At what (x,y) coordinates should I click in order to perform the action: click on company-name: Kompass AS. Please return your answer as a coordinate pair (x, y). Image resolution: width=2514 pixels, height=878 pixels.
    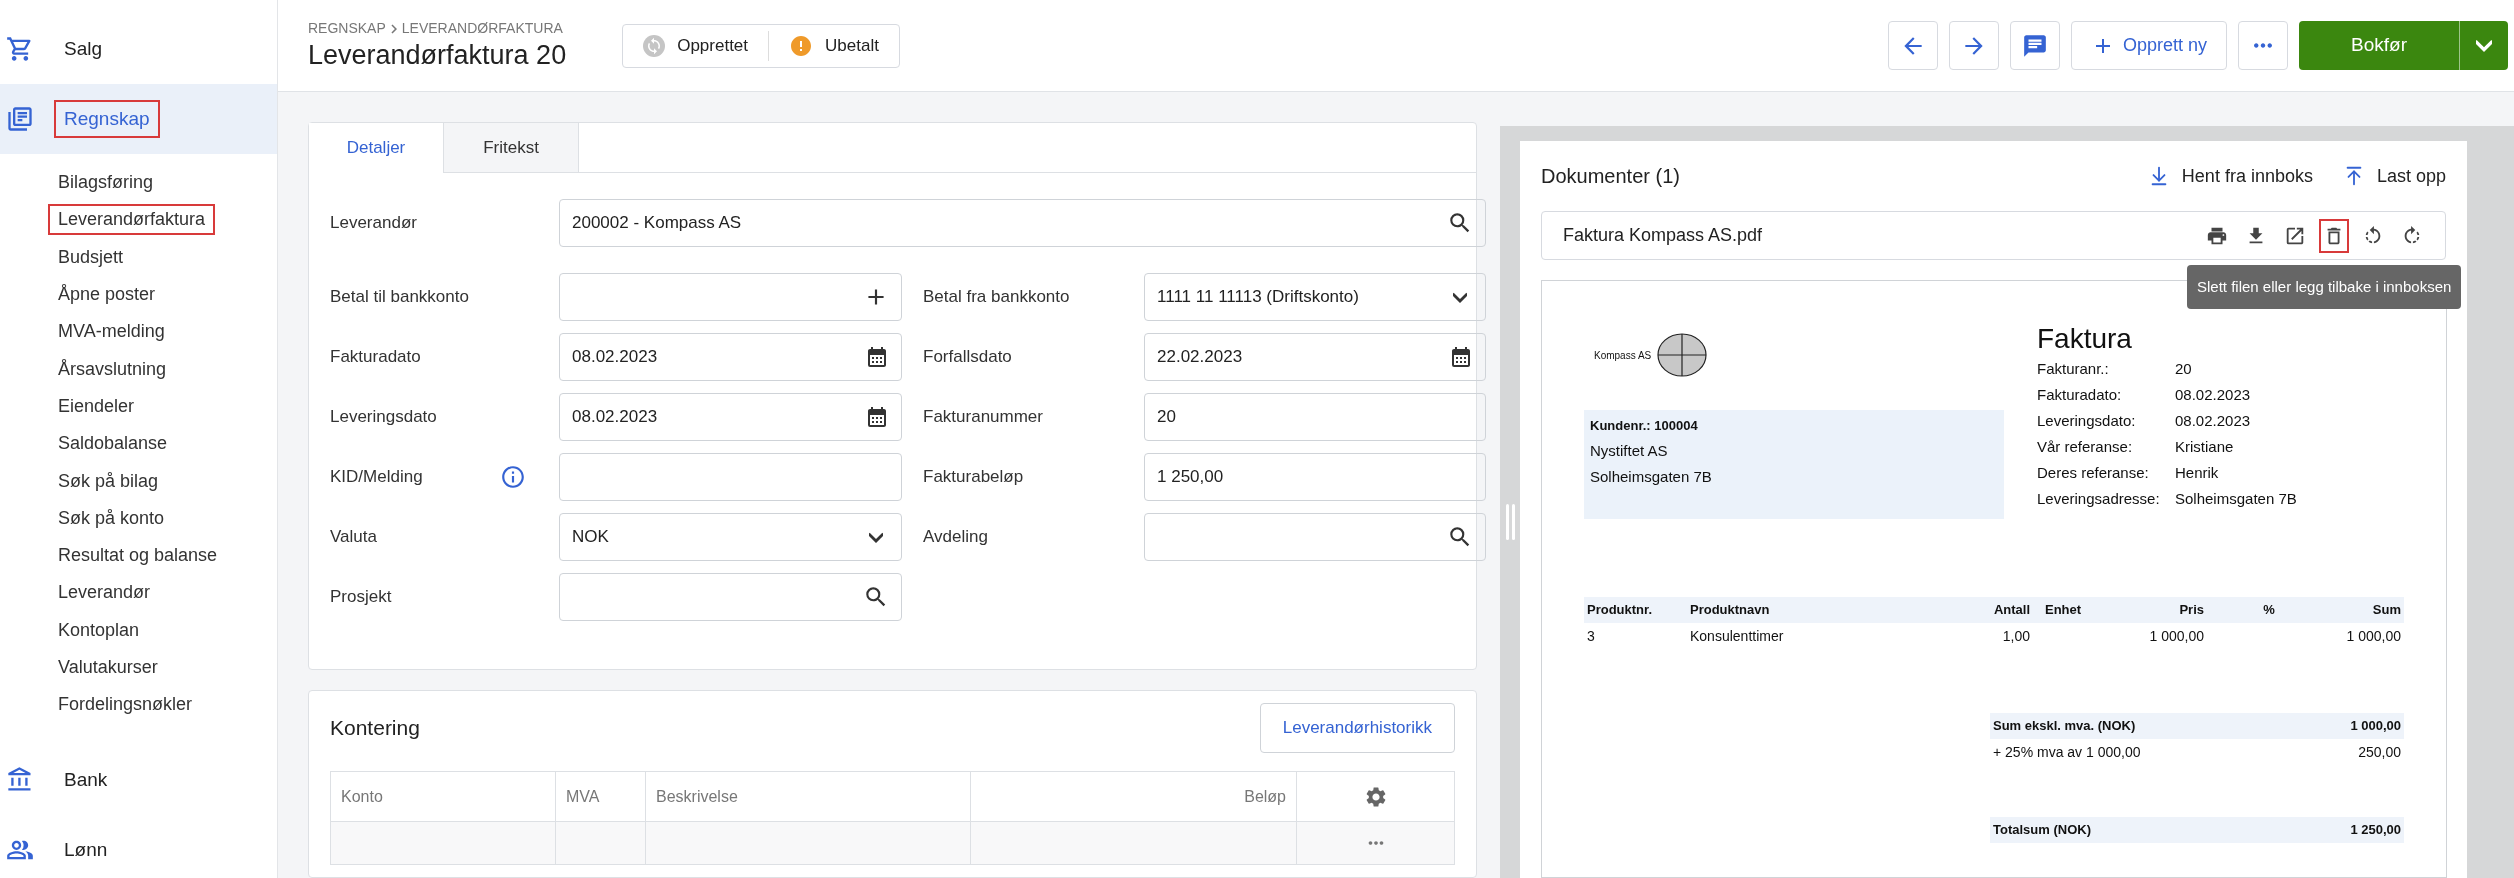
    Looking at the image, I should click on (1623, 355).